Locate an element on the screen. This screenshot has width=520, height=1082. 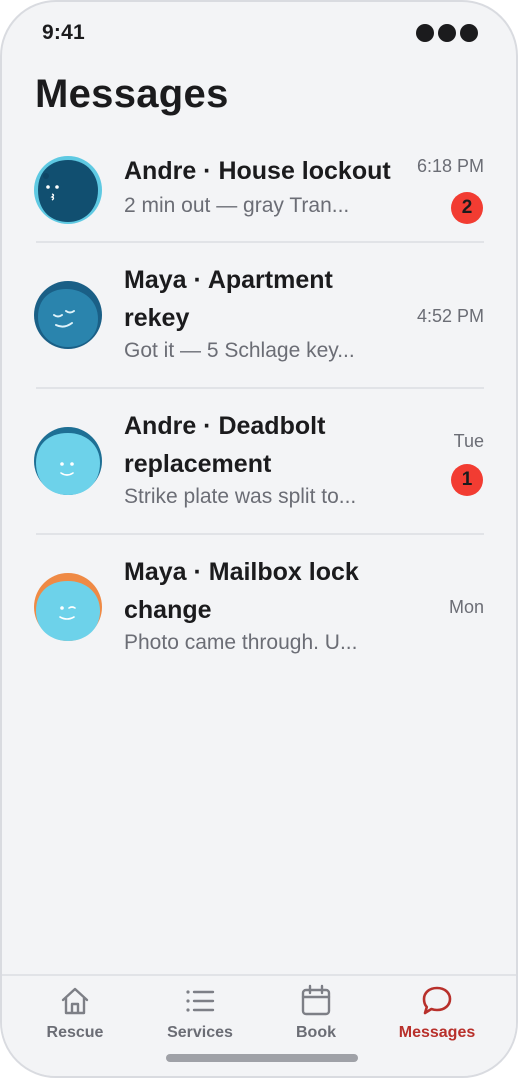
conversation-time: 6:18 PM is located at coordinates (450, 166).